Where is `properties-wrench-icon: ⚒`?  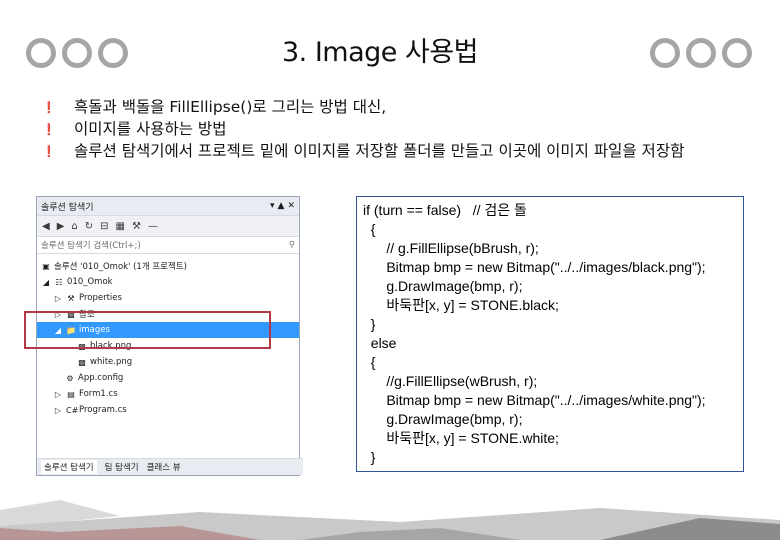 properties-wrench-icon: ⚒ is located at coordinates (136, 226).